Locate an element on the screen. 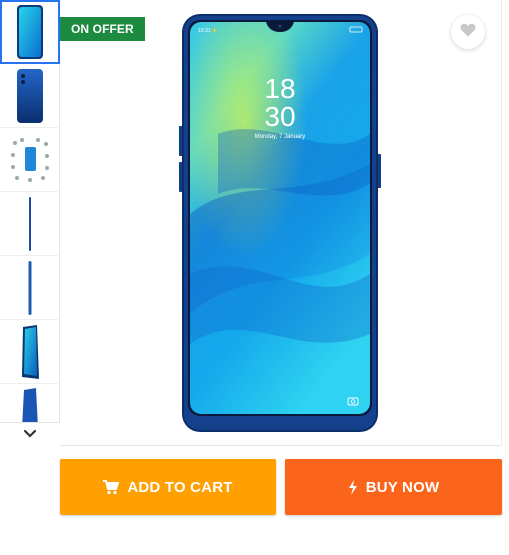 Image resolution: width=509 pixels, height=555 pixels. add-to-cart-label: ADD TO CART is located at coordinates (180, 487).